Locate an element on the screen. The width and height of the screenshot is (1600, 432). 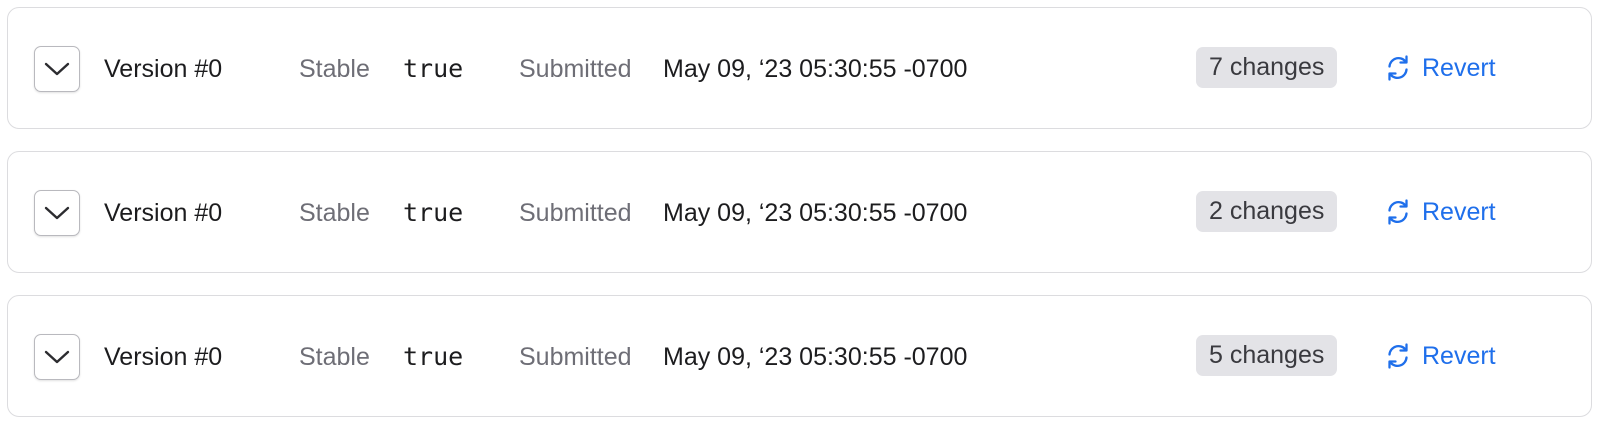
changes-badge: 2 changes is located at coordinates (1267, 211).